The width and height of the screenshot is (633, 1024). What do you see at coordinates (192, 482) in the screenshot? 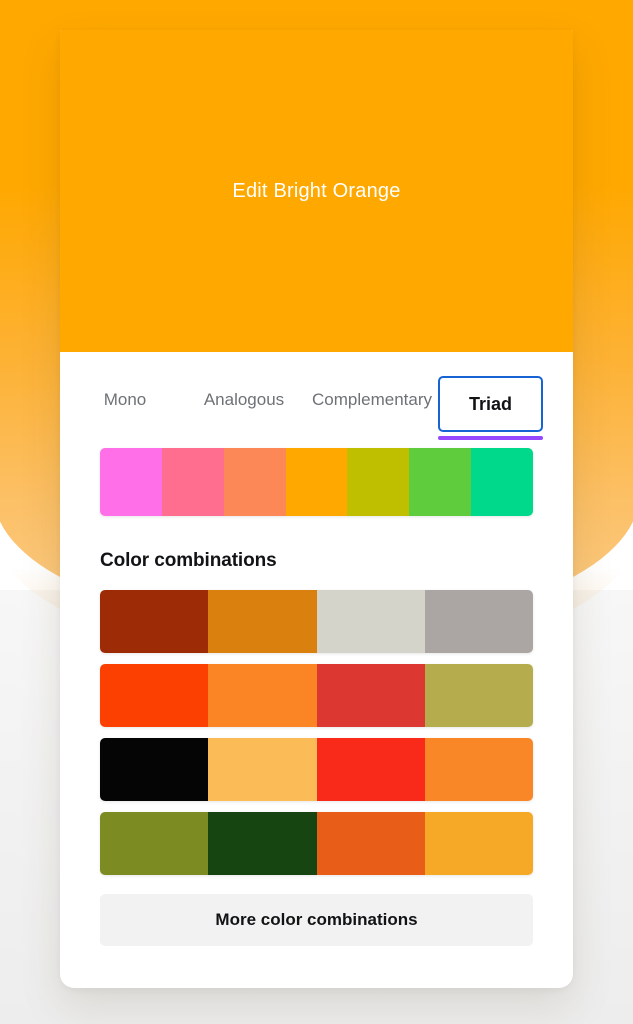
I see `palette-swatch-pink-red` at bounding box center [192, 482].